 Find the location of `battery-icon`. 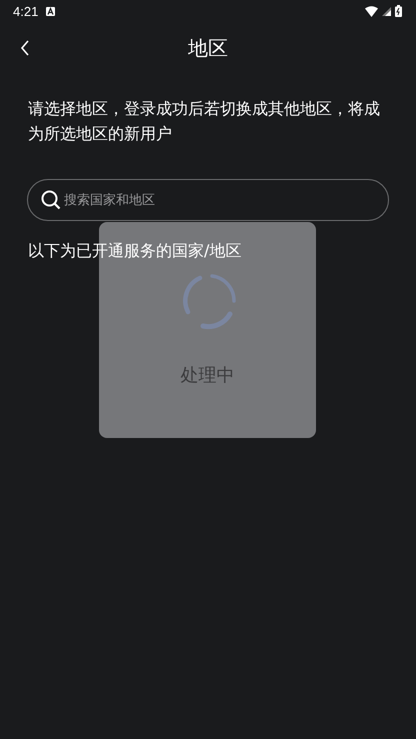

battery-icon is located at coordinates (398, 11).